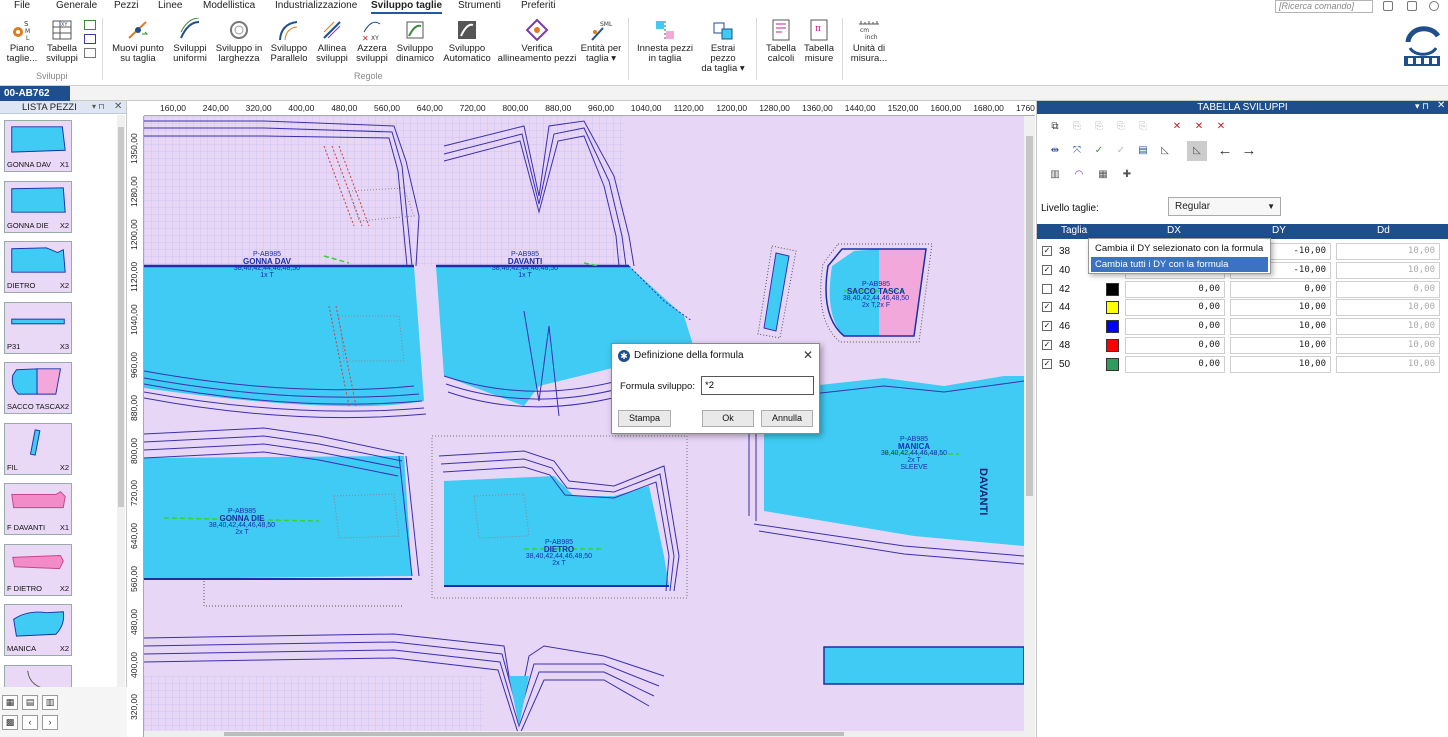 The width and height of the screenshot is (1448, 737). What do you see at coordinates (1099, 127) in the screenshot?
I see `paste-x-icon: ⎘` at bounding box center [1099, 127].